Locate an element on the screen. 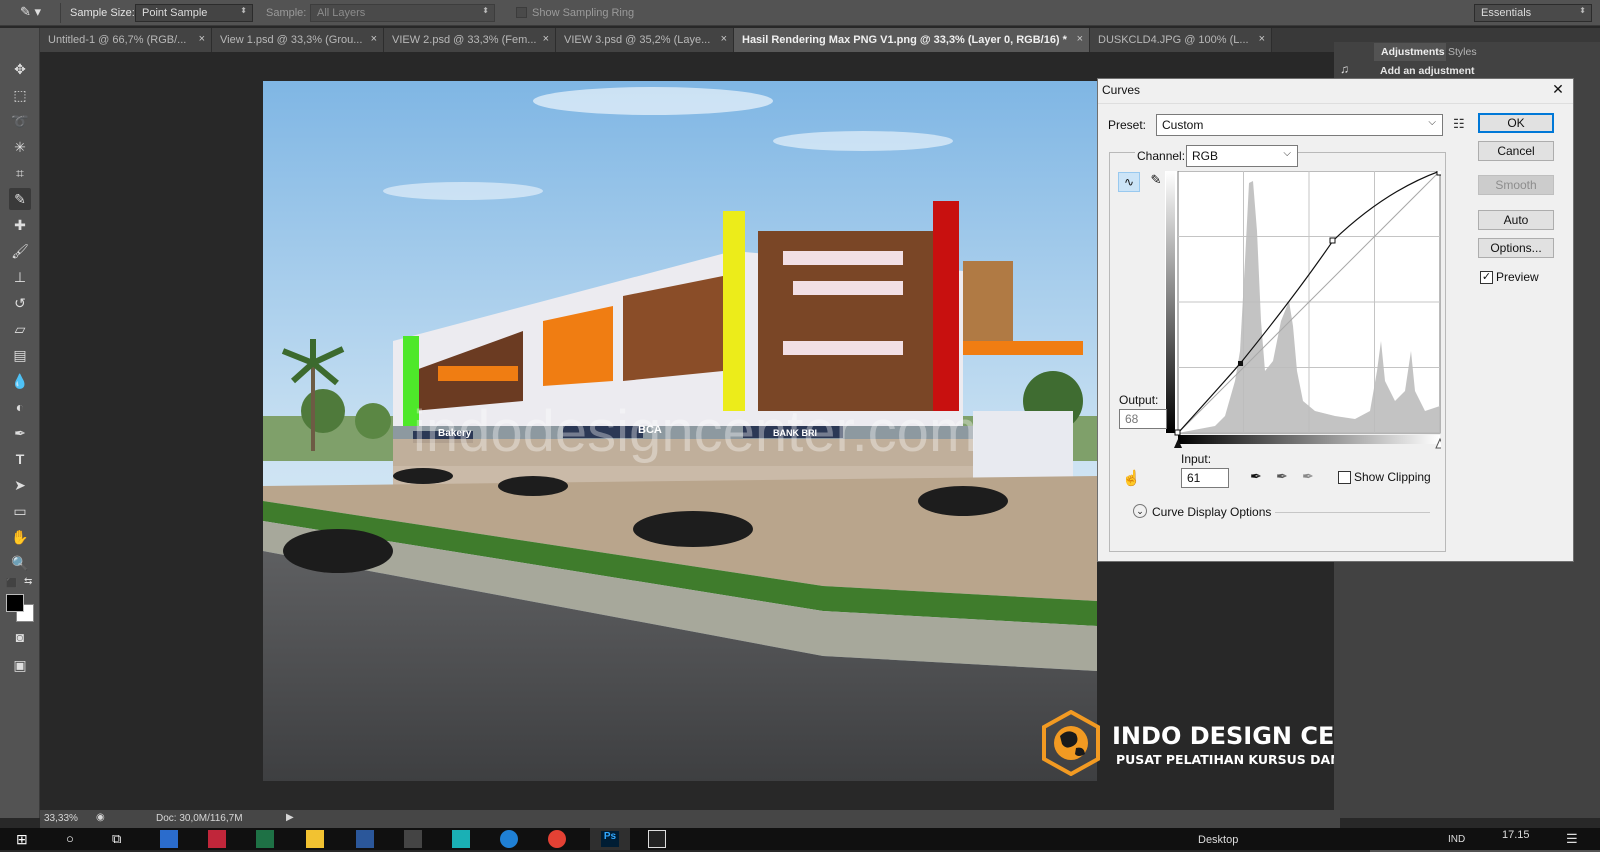 The height and width of the screenshot is (852, 1600). white-point-eyedropper-icon: ✒ is located at coordinates (1308, 476).